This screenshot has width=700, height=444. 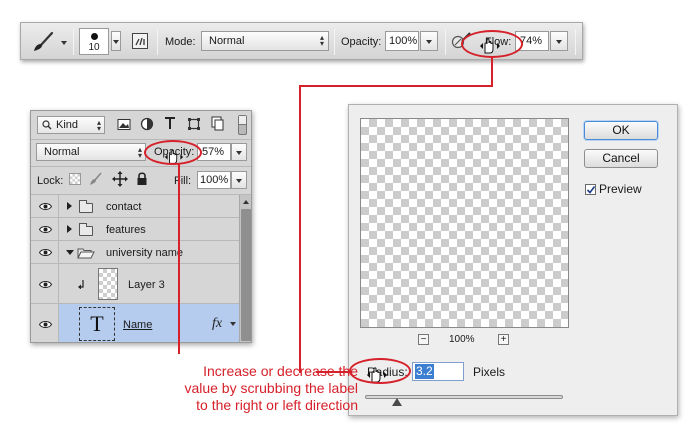 I want to click on filter-shape-layers-button, so click(x=194, y=124).